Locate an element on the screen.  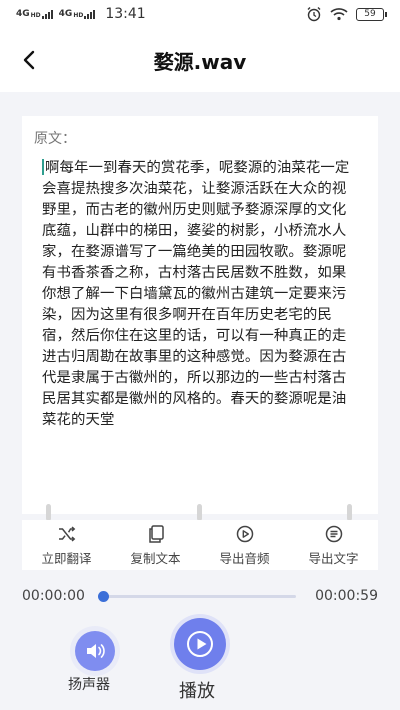
copy-icon is located at coordinates (156, 533).